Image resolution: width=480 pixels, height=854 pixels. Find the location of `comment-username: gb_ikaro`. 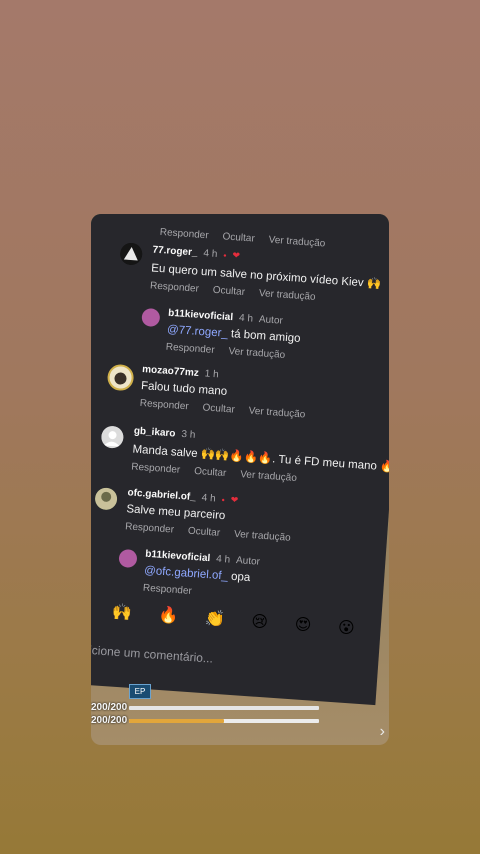

comment-username: gb_ikaro is located at coordinates (154, 433).